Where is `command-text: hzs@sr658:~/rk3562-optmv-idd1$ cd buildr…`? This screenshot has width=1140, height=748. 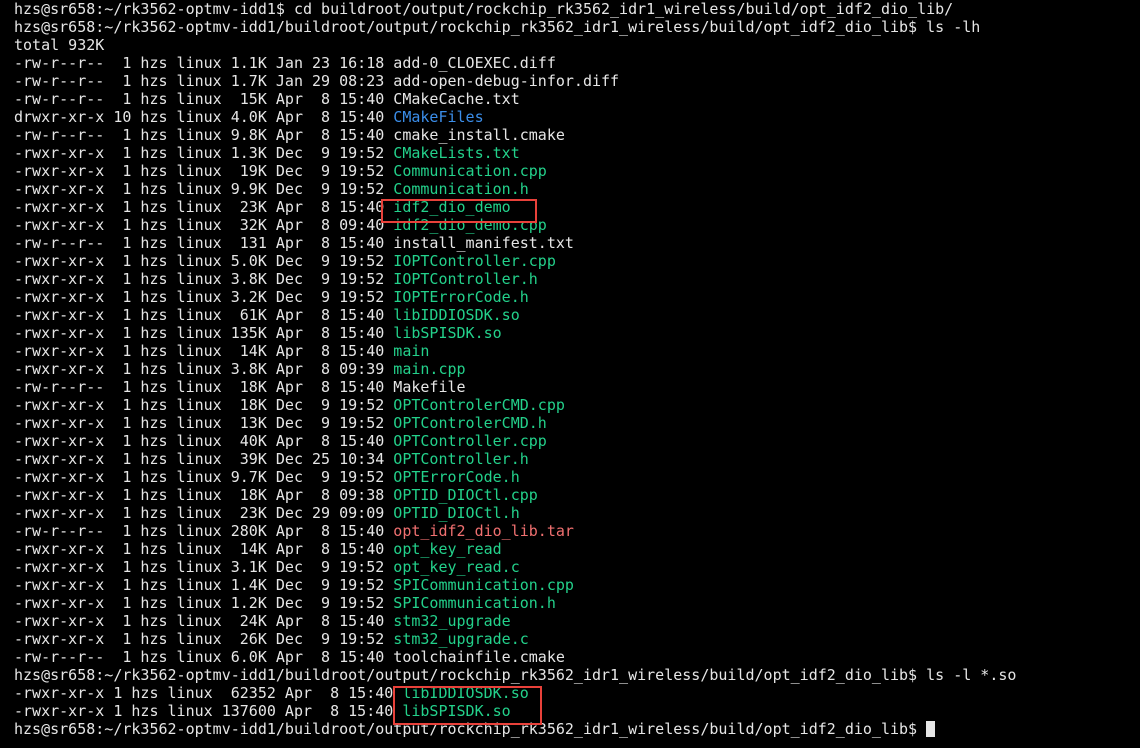
command-text: hzs@sr658:~/rk3562-optmv-idd1$ cd buildr… is located at coordinates (484, 9).